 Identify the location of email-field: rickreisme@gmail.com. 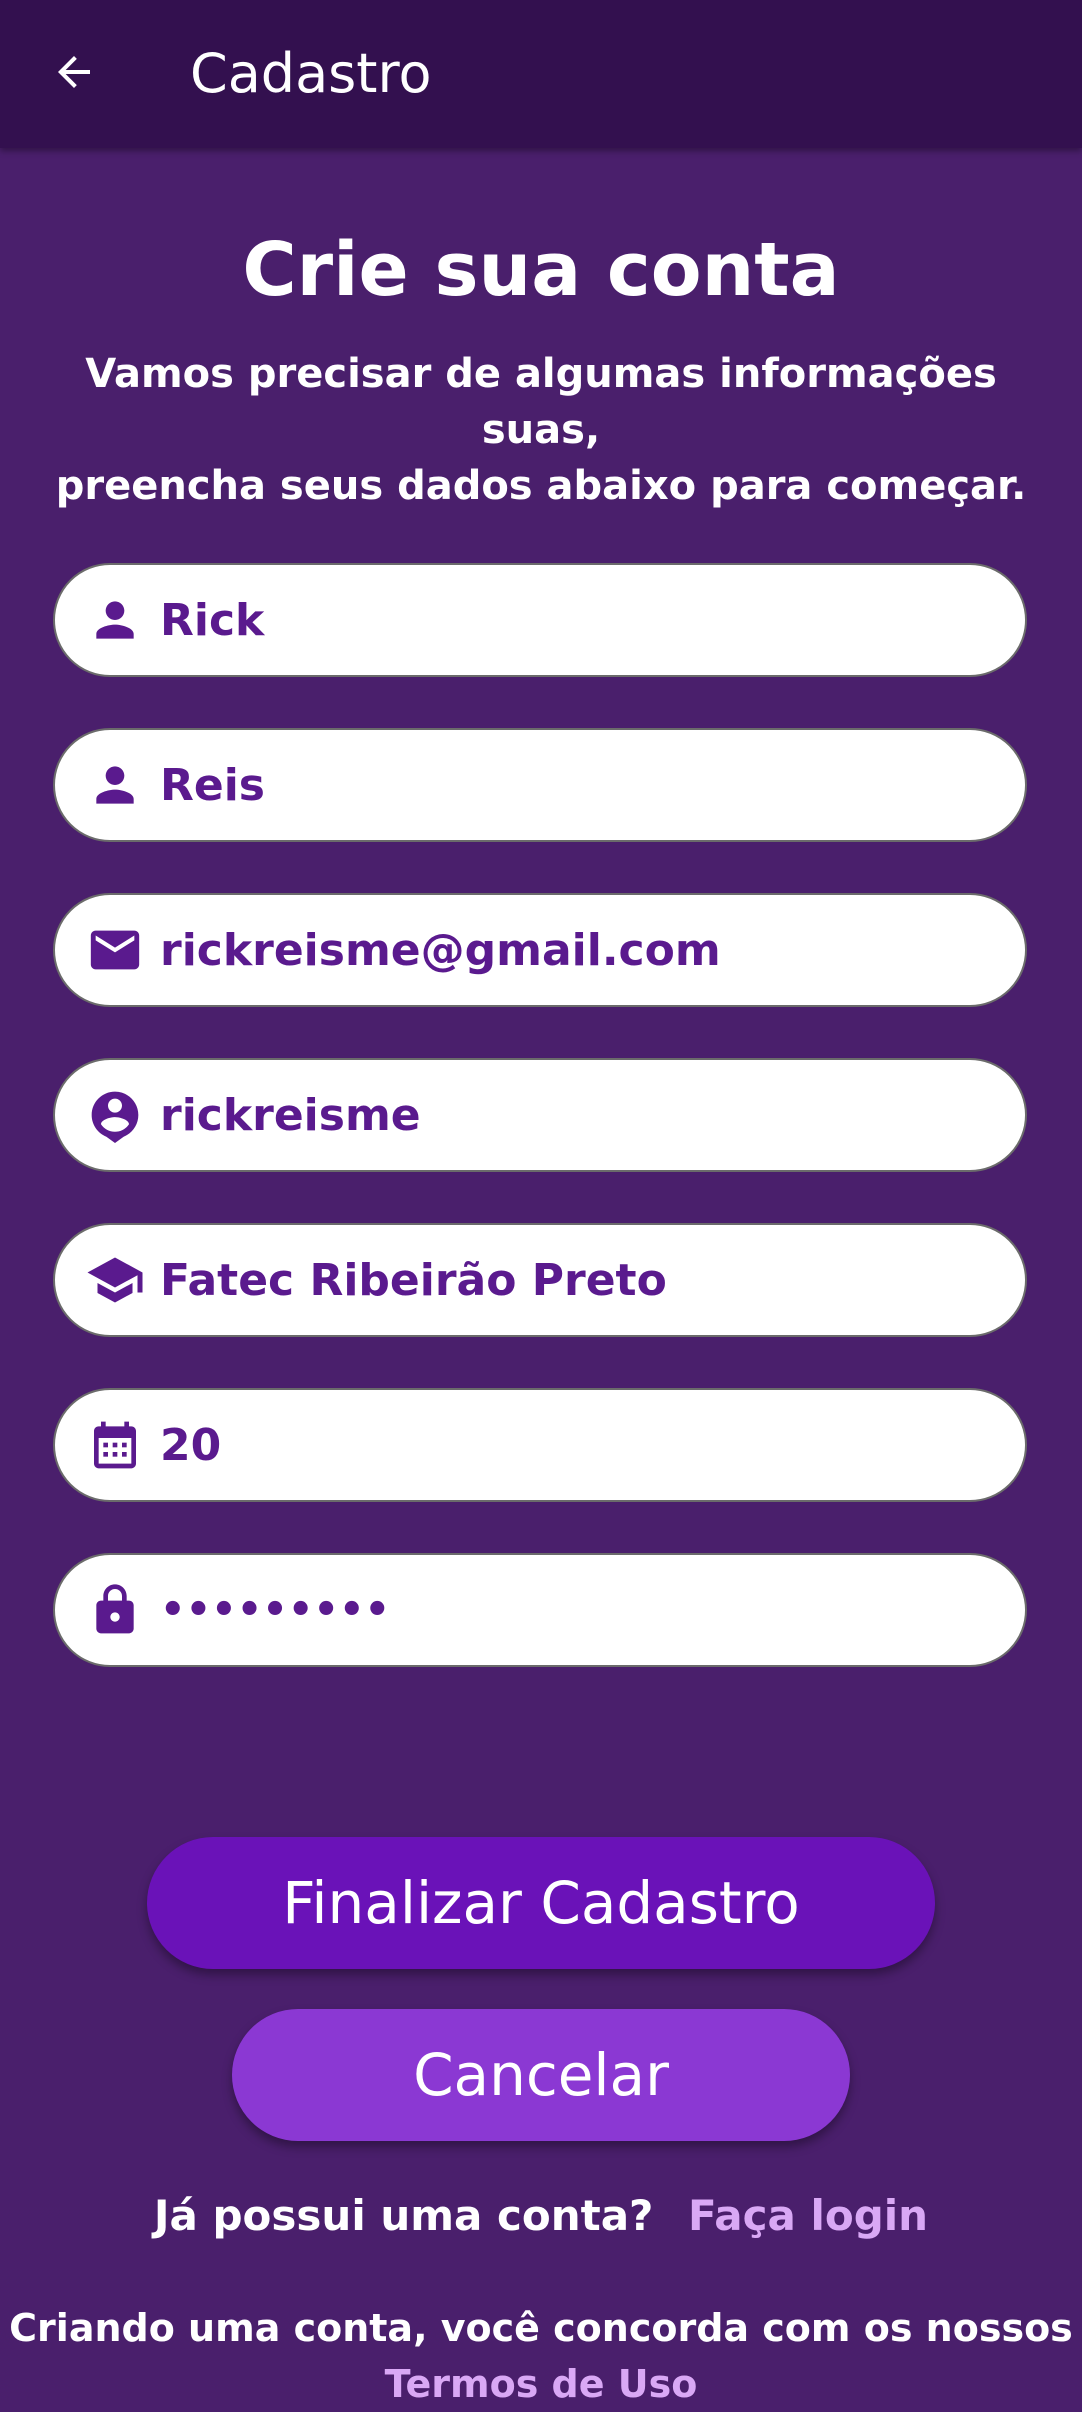
(540, 950).